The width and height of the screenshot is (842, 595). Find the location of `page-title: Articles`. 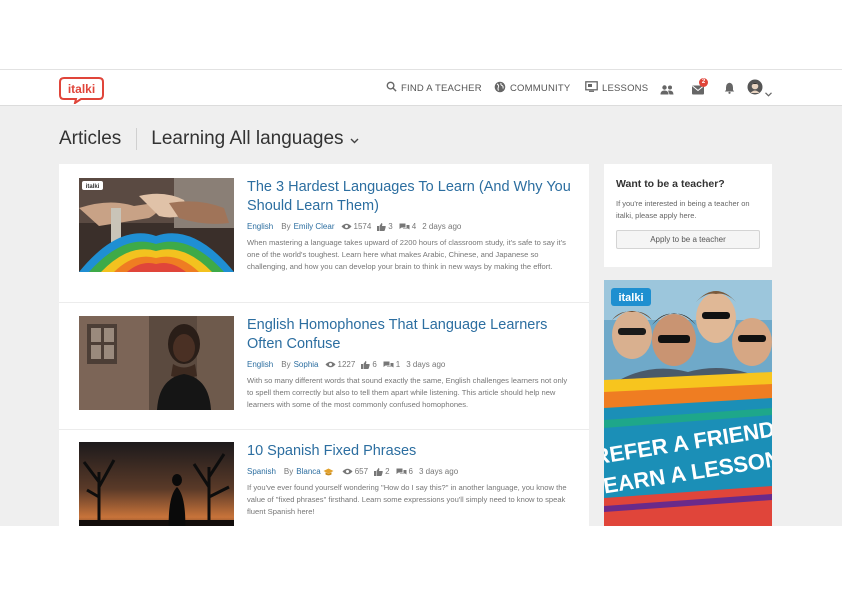

page-title: Articles is located at coordinates (90, 138).